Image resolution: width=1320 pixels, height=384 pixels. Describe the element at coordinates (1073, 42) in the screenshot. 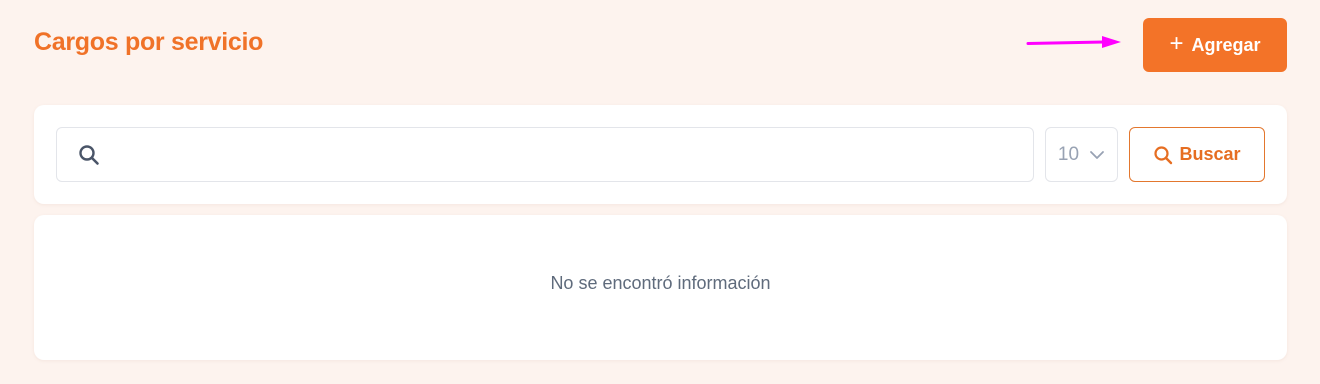

I see `annotation-arrow-icon` at that location.